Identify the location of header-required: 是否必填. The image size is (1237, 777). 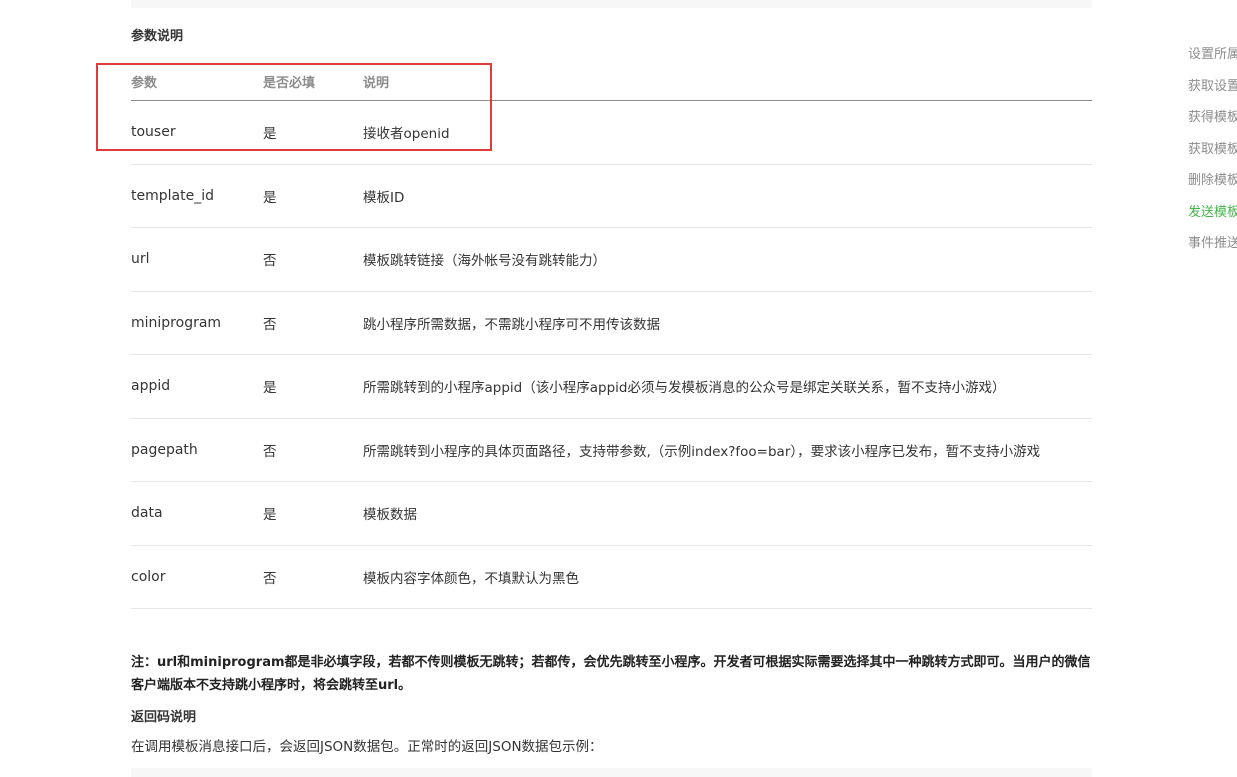
(289, 83).